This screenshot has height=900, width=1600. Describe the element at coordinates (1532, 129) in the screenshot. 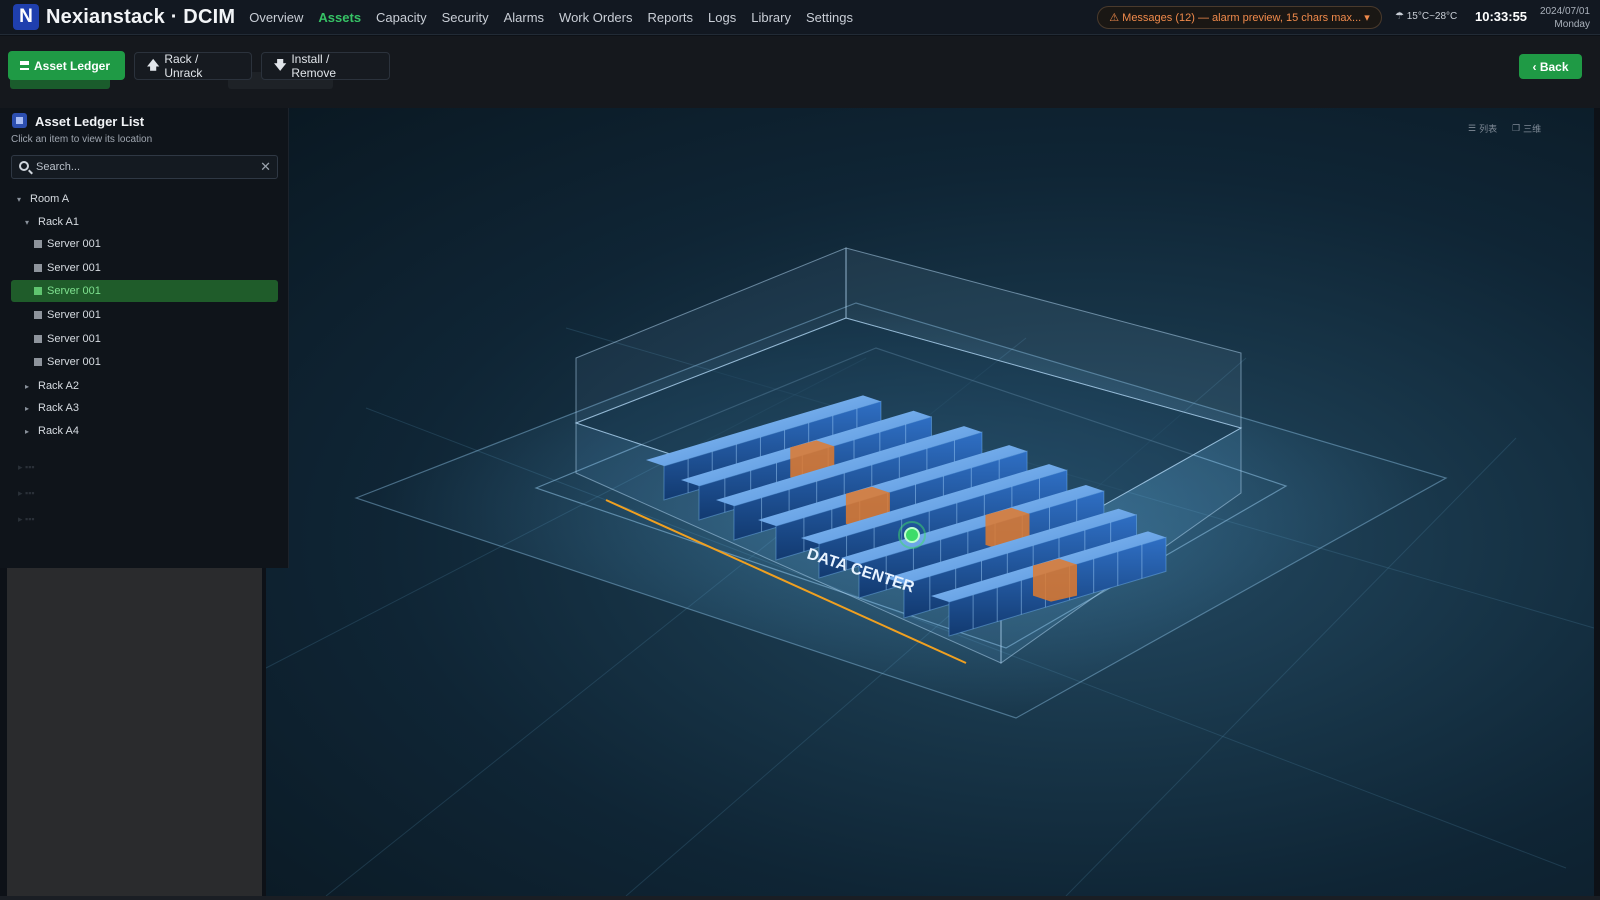

I see `toggle-label: 三维` at that location.